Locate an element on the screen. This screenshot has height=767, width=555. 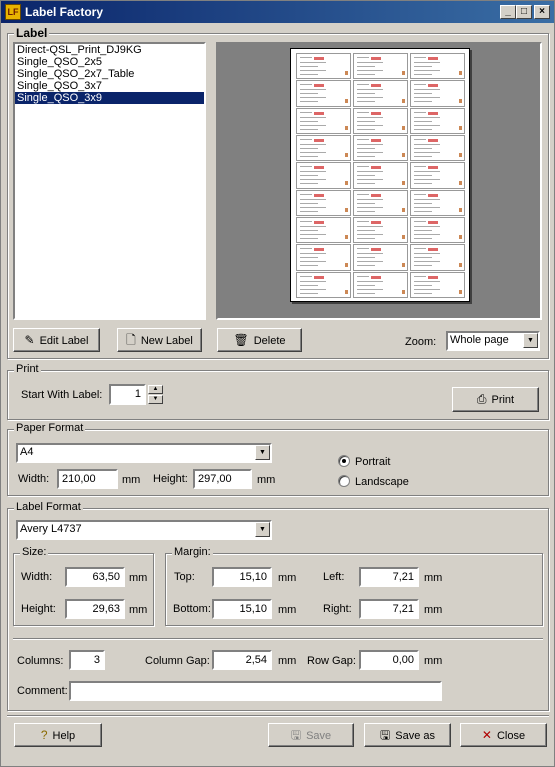
row-gap-unit: mm is located at coordinates (433, 661).